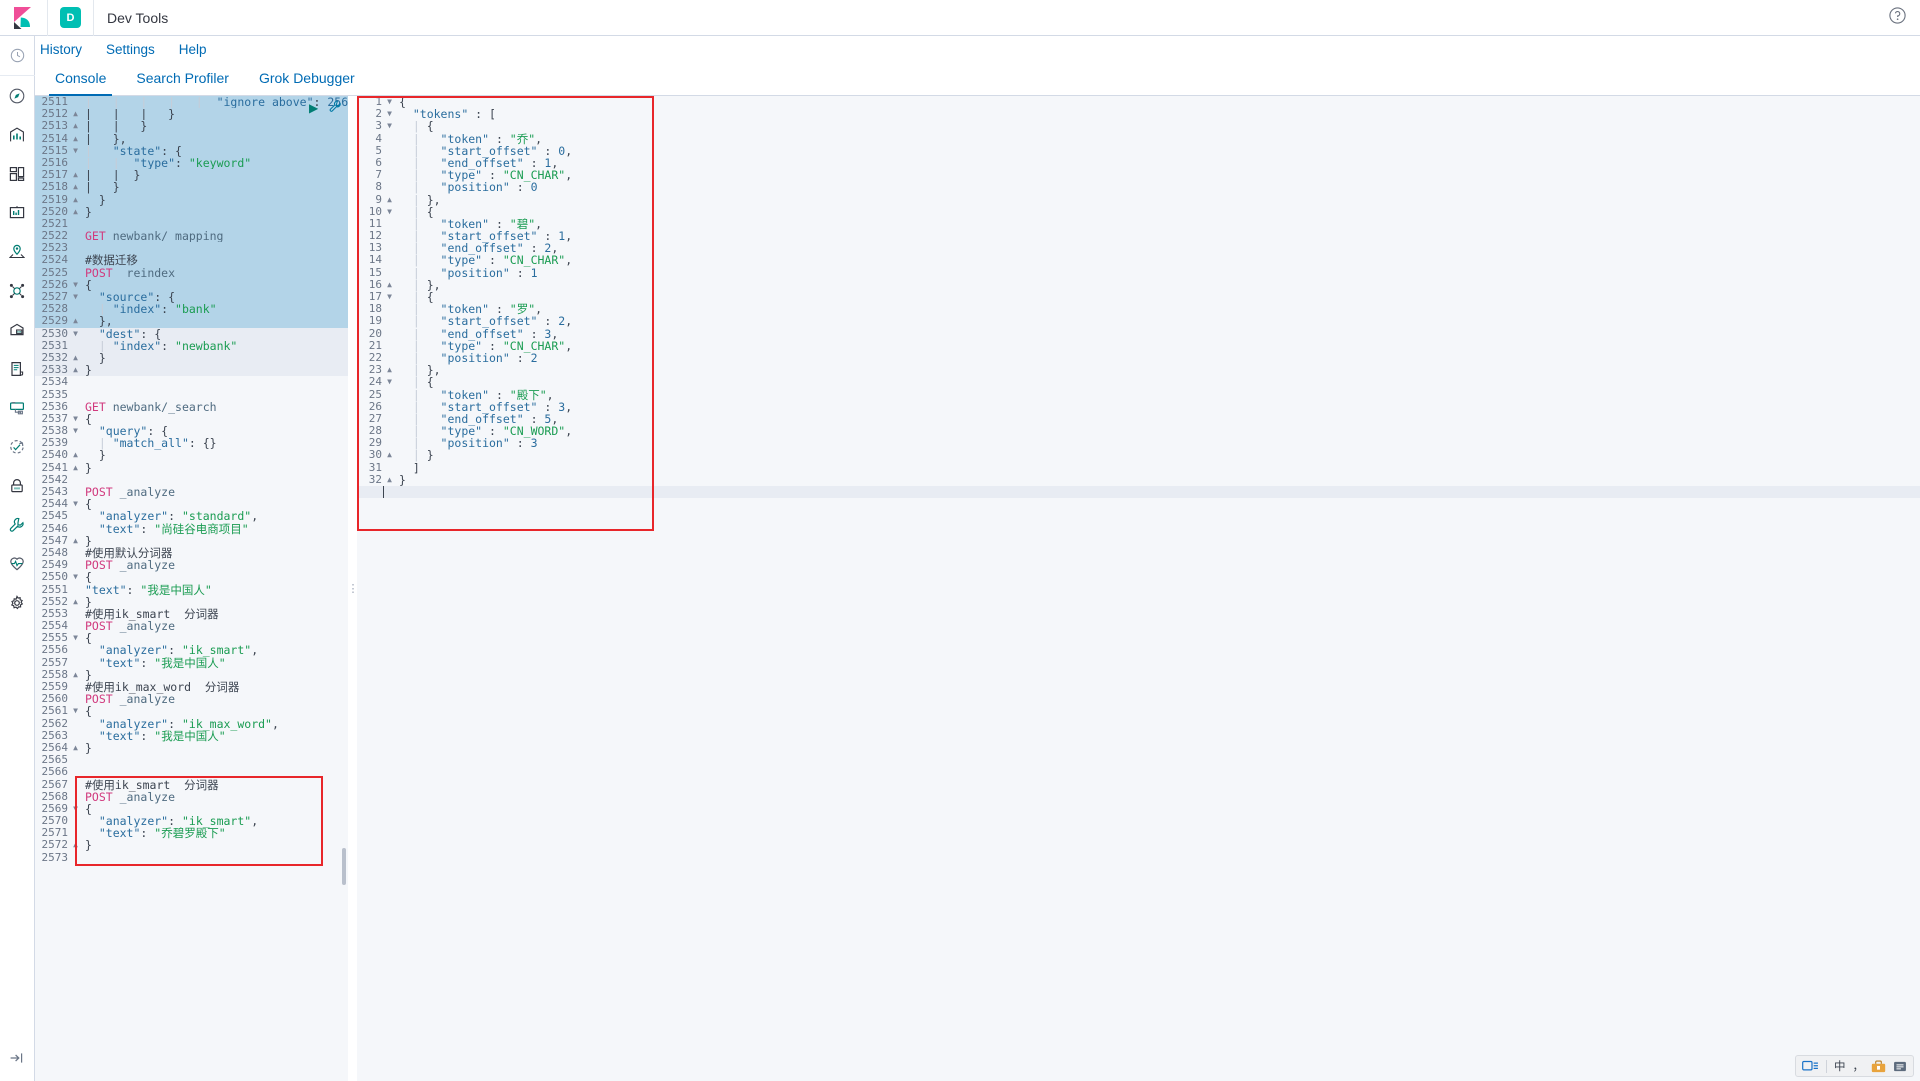 The image size is (1920, 1081). Describe the element at coordinates (191, 540) in the screenshot. I see `code-line: 2547 ▲}` at that location.